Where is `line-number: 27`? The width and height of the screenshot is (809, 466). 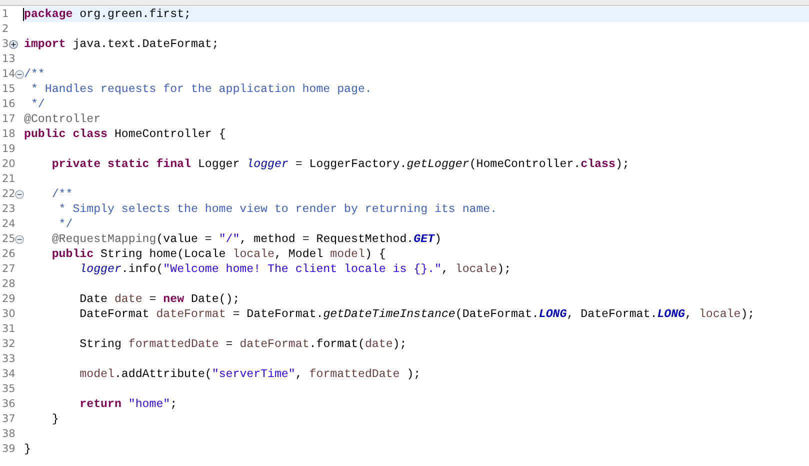 line-number: 27 is located at coordinates (9, 269).